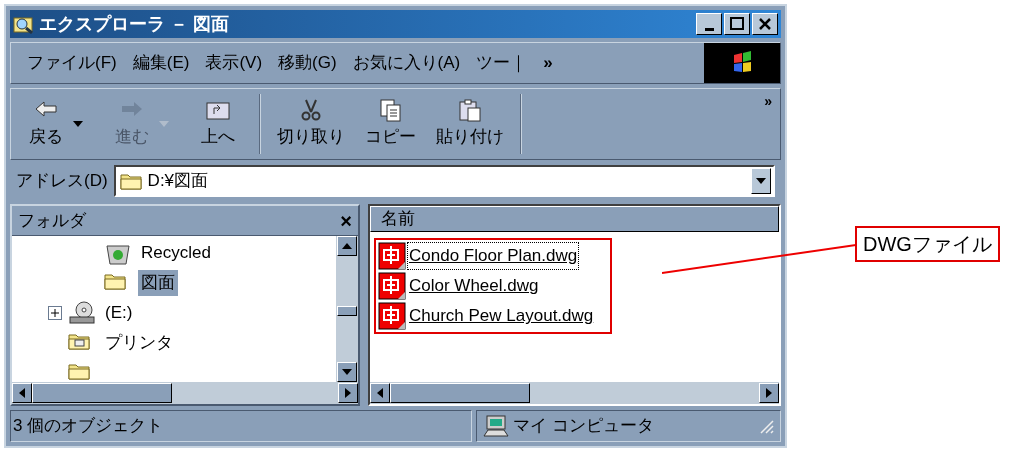 This screenshot has height=451, width=1016. I want to click on zone-text: マイ コンピュータ, so click(584, 426).